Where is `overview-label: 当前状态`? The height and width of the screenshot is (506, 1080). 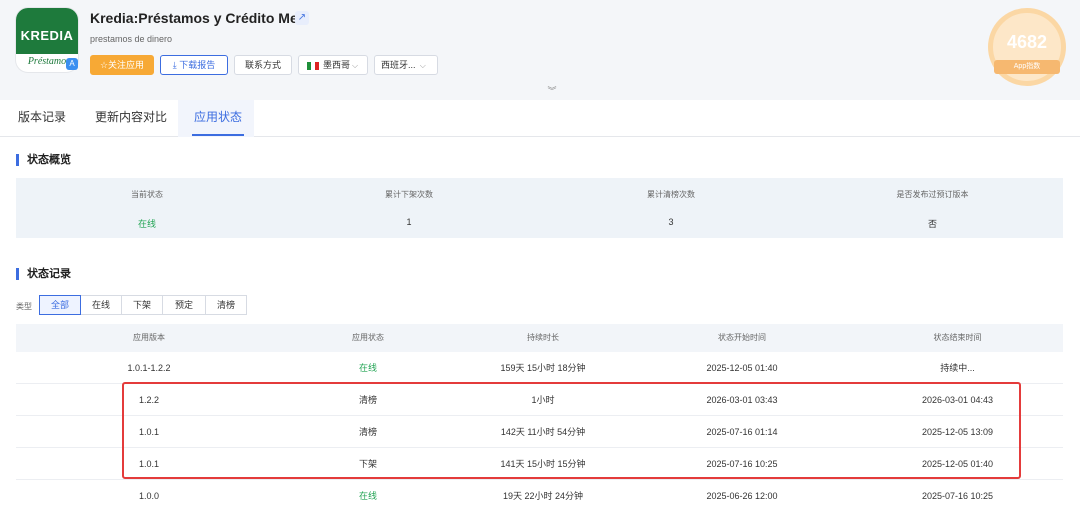 overview-label: 当前状态 is located at coordinates (147, 194).